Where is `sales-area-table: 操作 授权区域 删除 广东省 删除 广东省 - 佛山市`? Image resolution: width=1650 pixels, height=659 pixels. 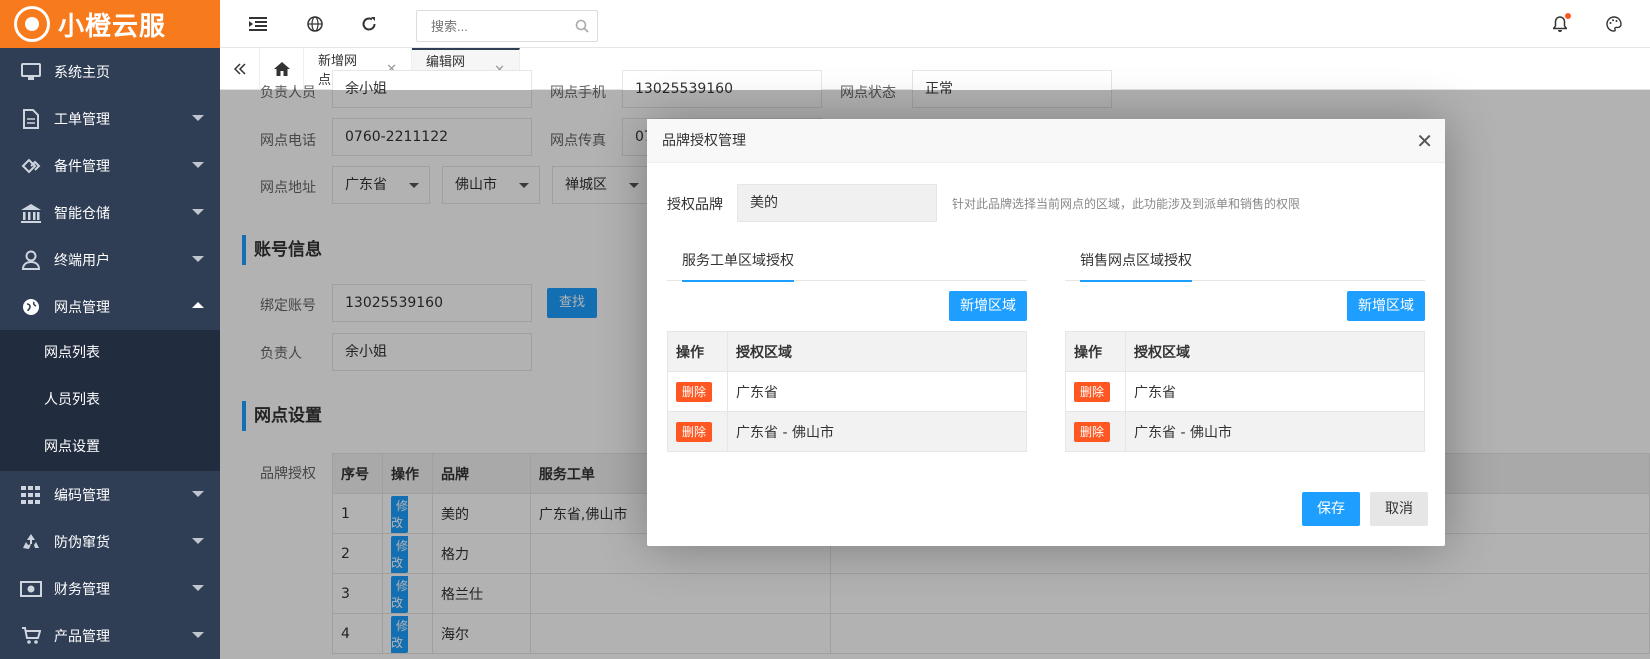 sales-area-table: 操作 授权区域 删除 广东省 删除 广东省 - 佛山市 is located at coordinates (1245, 391).